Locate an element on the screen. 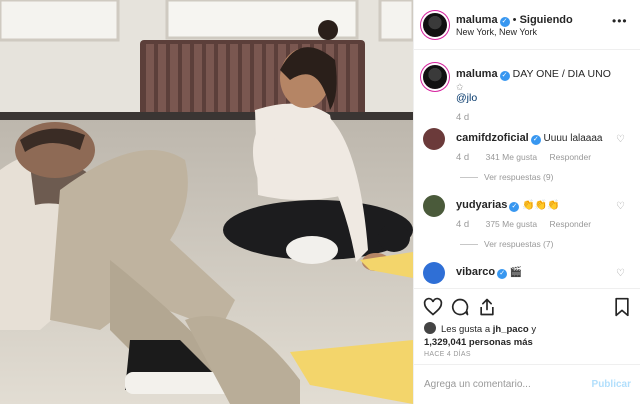 Image resolution: width=640 pixels, height=404 pixels. comment-body: 🎬 is located at coordinates (516, 272).